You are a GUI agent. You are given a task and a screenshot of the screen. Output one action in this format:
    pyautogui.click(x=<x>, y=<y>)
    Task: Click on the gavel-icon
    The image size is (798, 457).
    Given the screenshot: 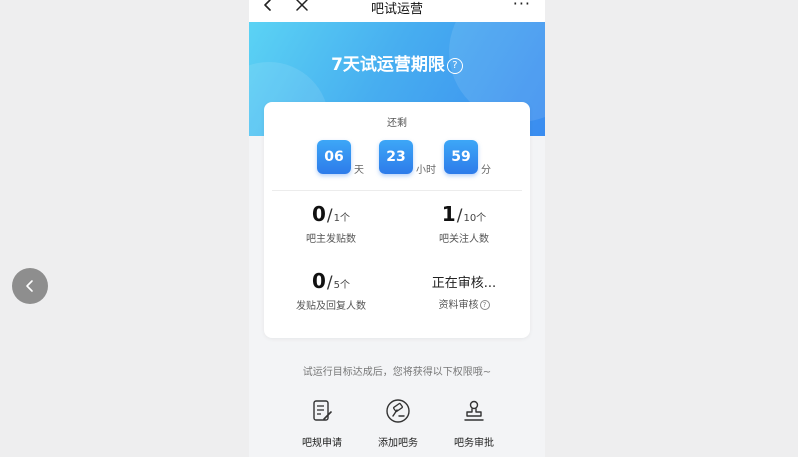 What is the action you would take?
    pyautogui.click(x=398, y=411)
    